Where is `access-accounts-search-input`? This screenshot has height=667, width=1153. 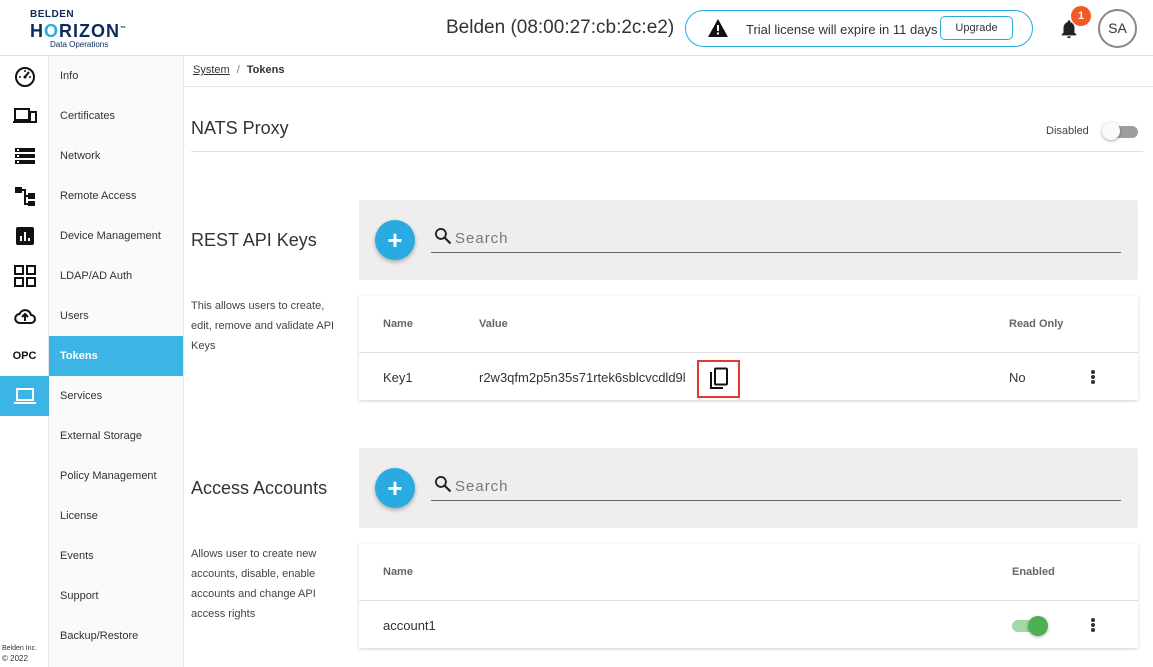 access-accounts-search-input is located at coordinates (775, 486).